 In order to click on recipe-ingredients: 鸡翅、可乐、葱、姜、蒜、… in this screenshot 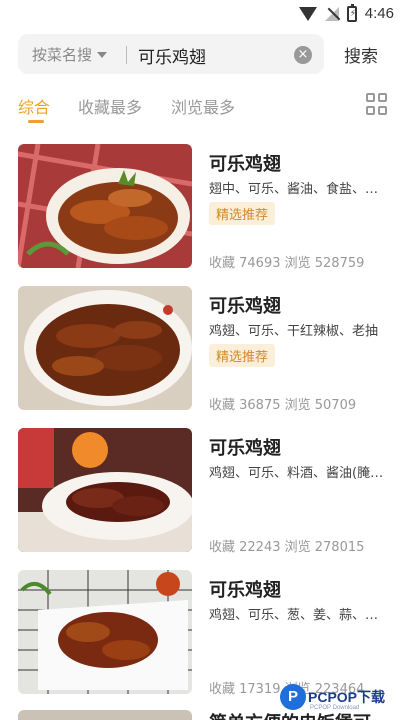, I will do `click(294, 615)`.